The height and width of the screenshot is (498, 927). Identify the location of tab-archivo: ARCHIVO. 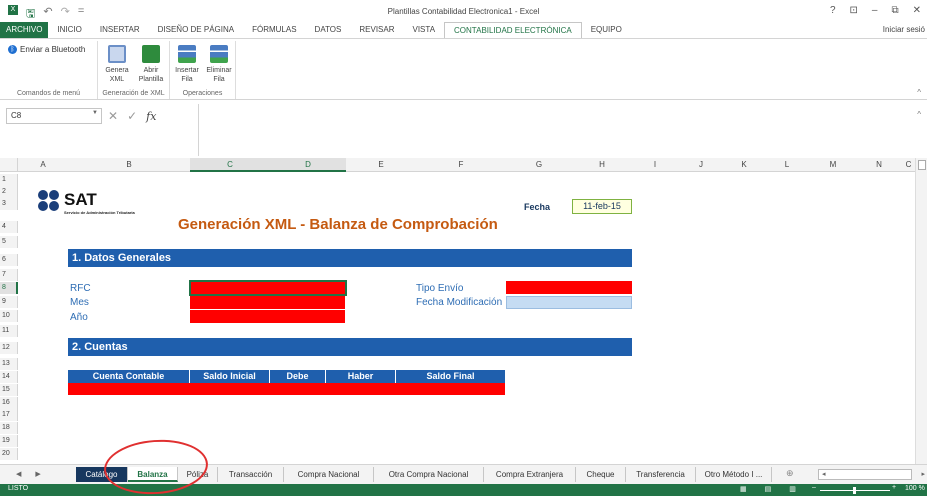
(24, 30).